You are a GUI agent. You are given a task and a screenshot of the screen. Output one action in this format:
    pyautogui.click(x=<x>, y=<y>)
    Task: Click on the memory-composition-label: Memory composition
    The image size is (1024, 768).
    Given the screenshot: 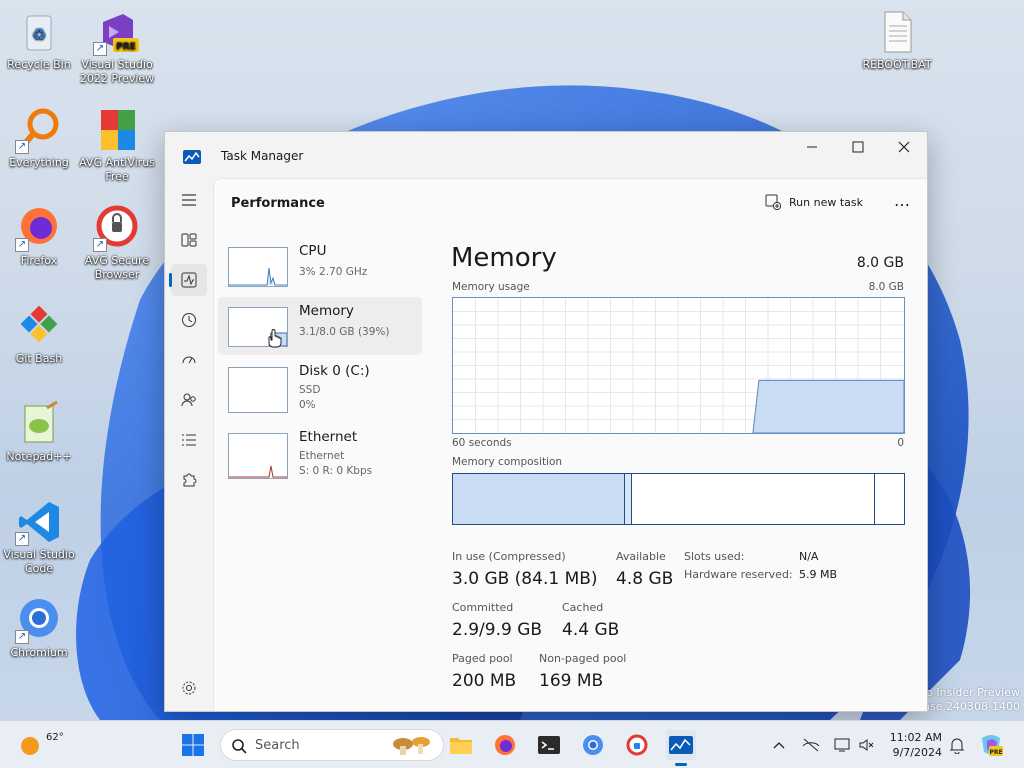 What is the action you would take?
    pyautogui.click(x=507, y=462)
    